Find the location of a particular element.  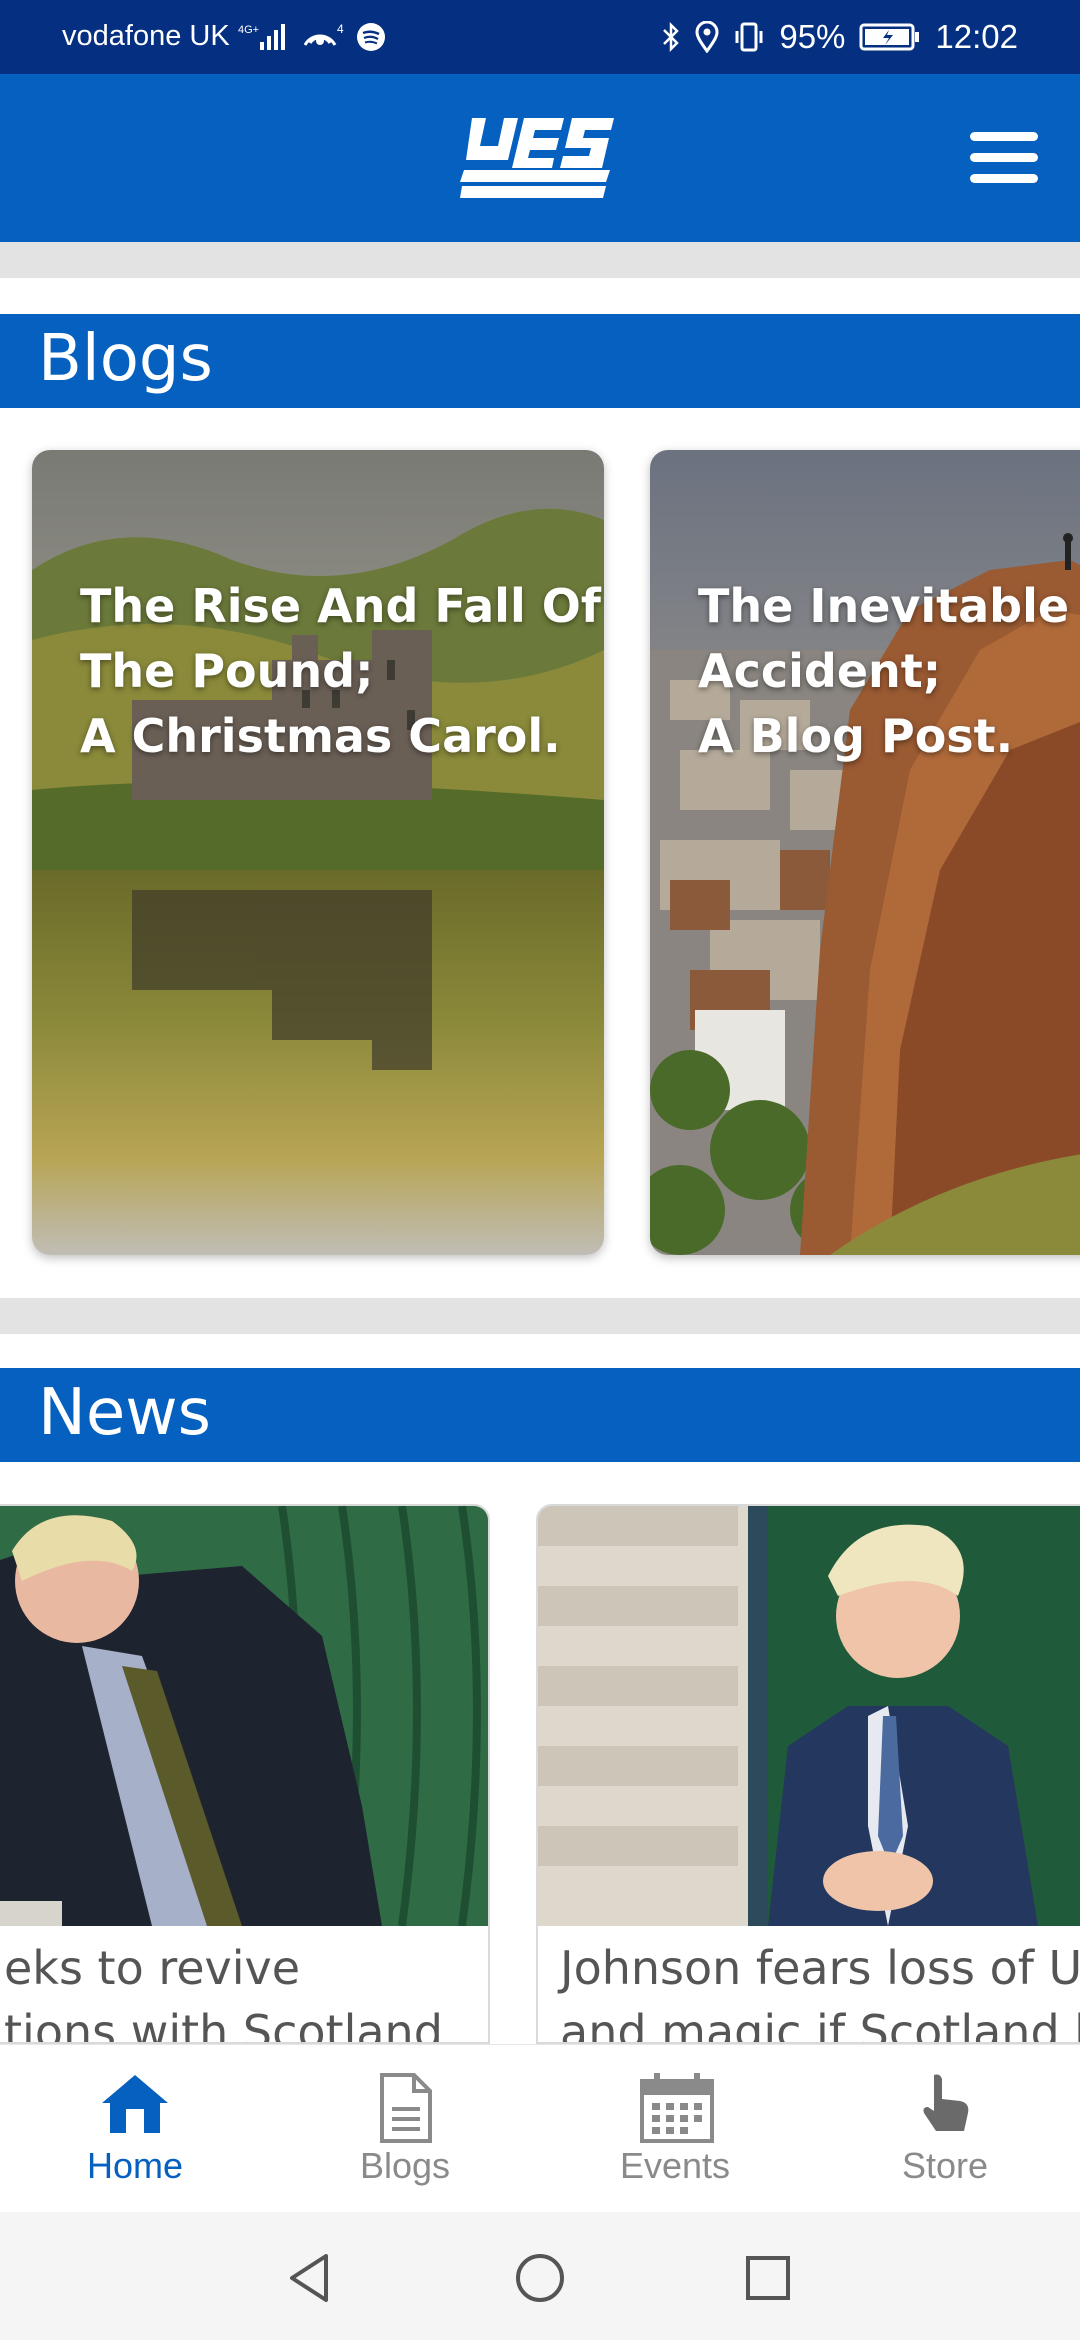

nav-blogs: Blogs is located at coordinates (405, 2129).